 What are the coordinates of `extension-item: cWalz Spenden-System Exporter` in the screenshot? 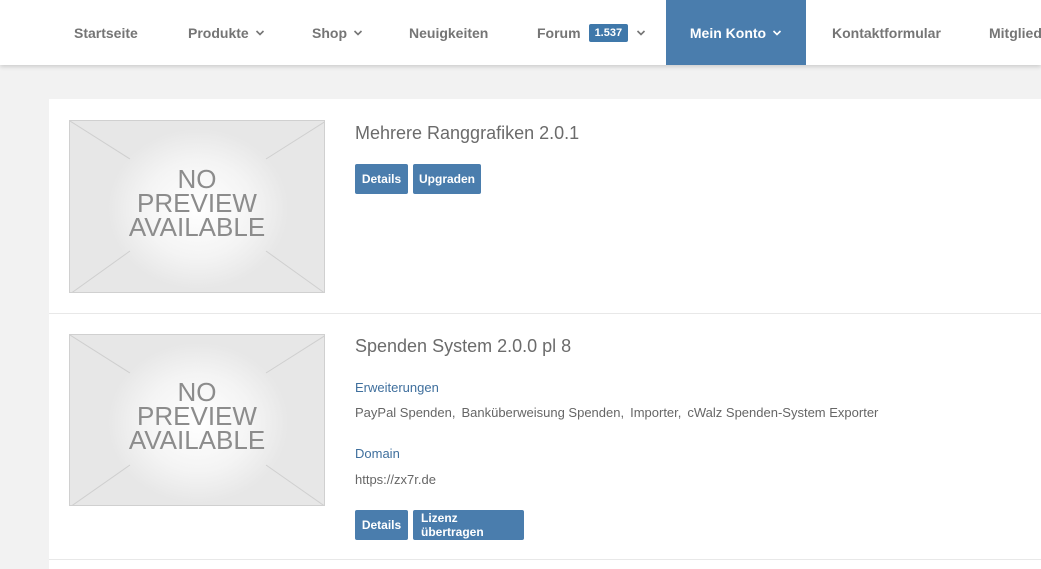 It's located at (783, 412).